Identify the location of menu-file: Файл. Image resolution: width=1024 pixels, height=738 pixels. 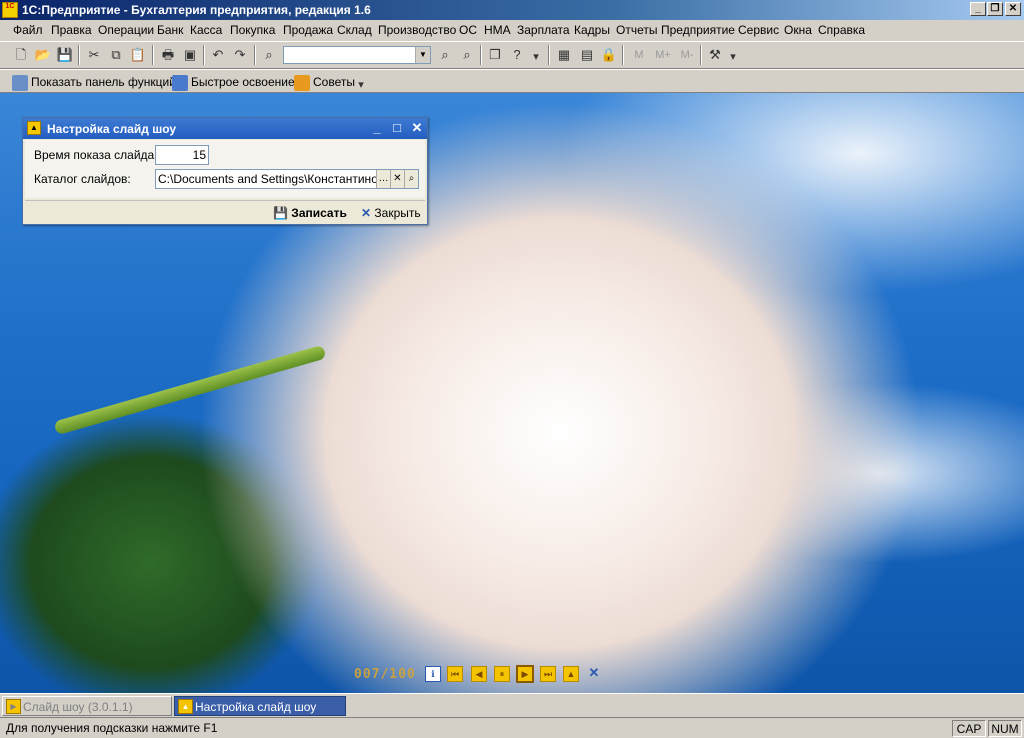
(28, 30).